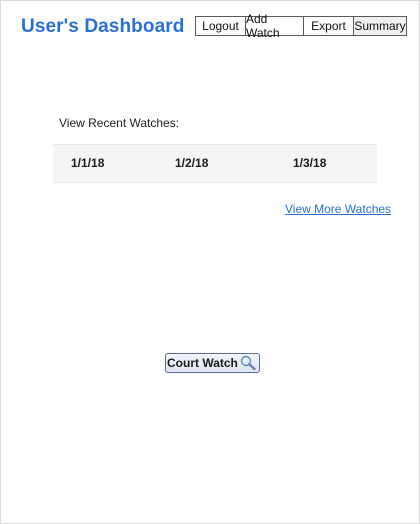 The image size is (420, 524). What do you see at coordinates (248, 363) in the screenshot?
I see `magnifier-icon` at bounding box center [248, 363].